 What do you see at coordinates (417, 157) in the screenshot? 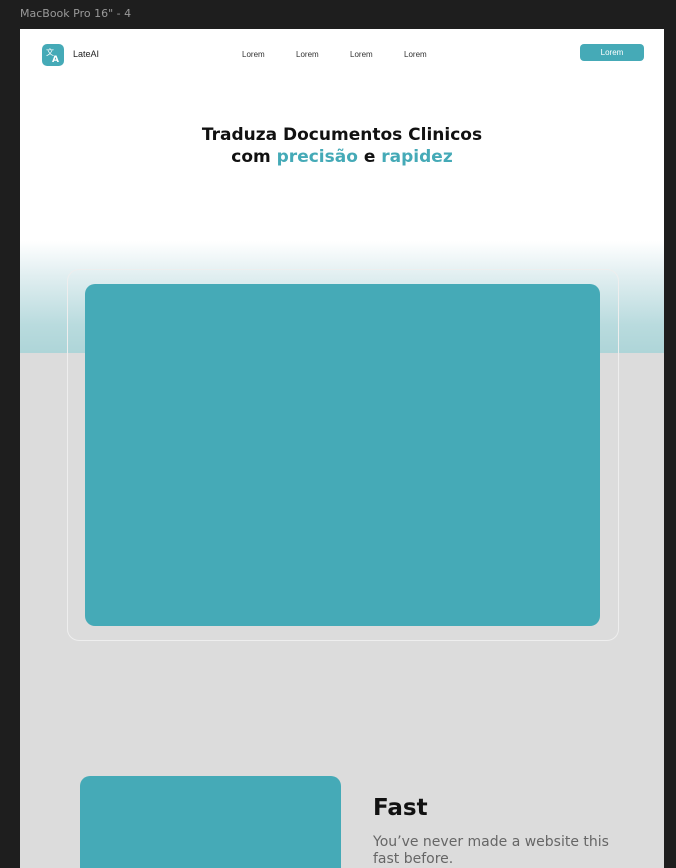
I see `hero-accent-rapidez: rapidez` at bounding box center [417, 157].